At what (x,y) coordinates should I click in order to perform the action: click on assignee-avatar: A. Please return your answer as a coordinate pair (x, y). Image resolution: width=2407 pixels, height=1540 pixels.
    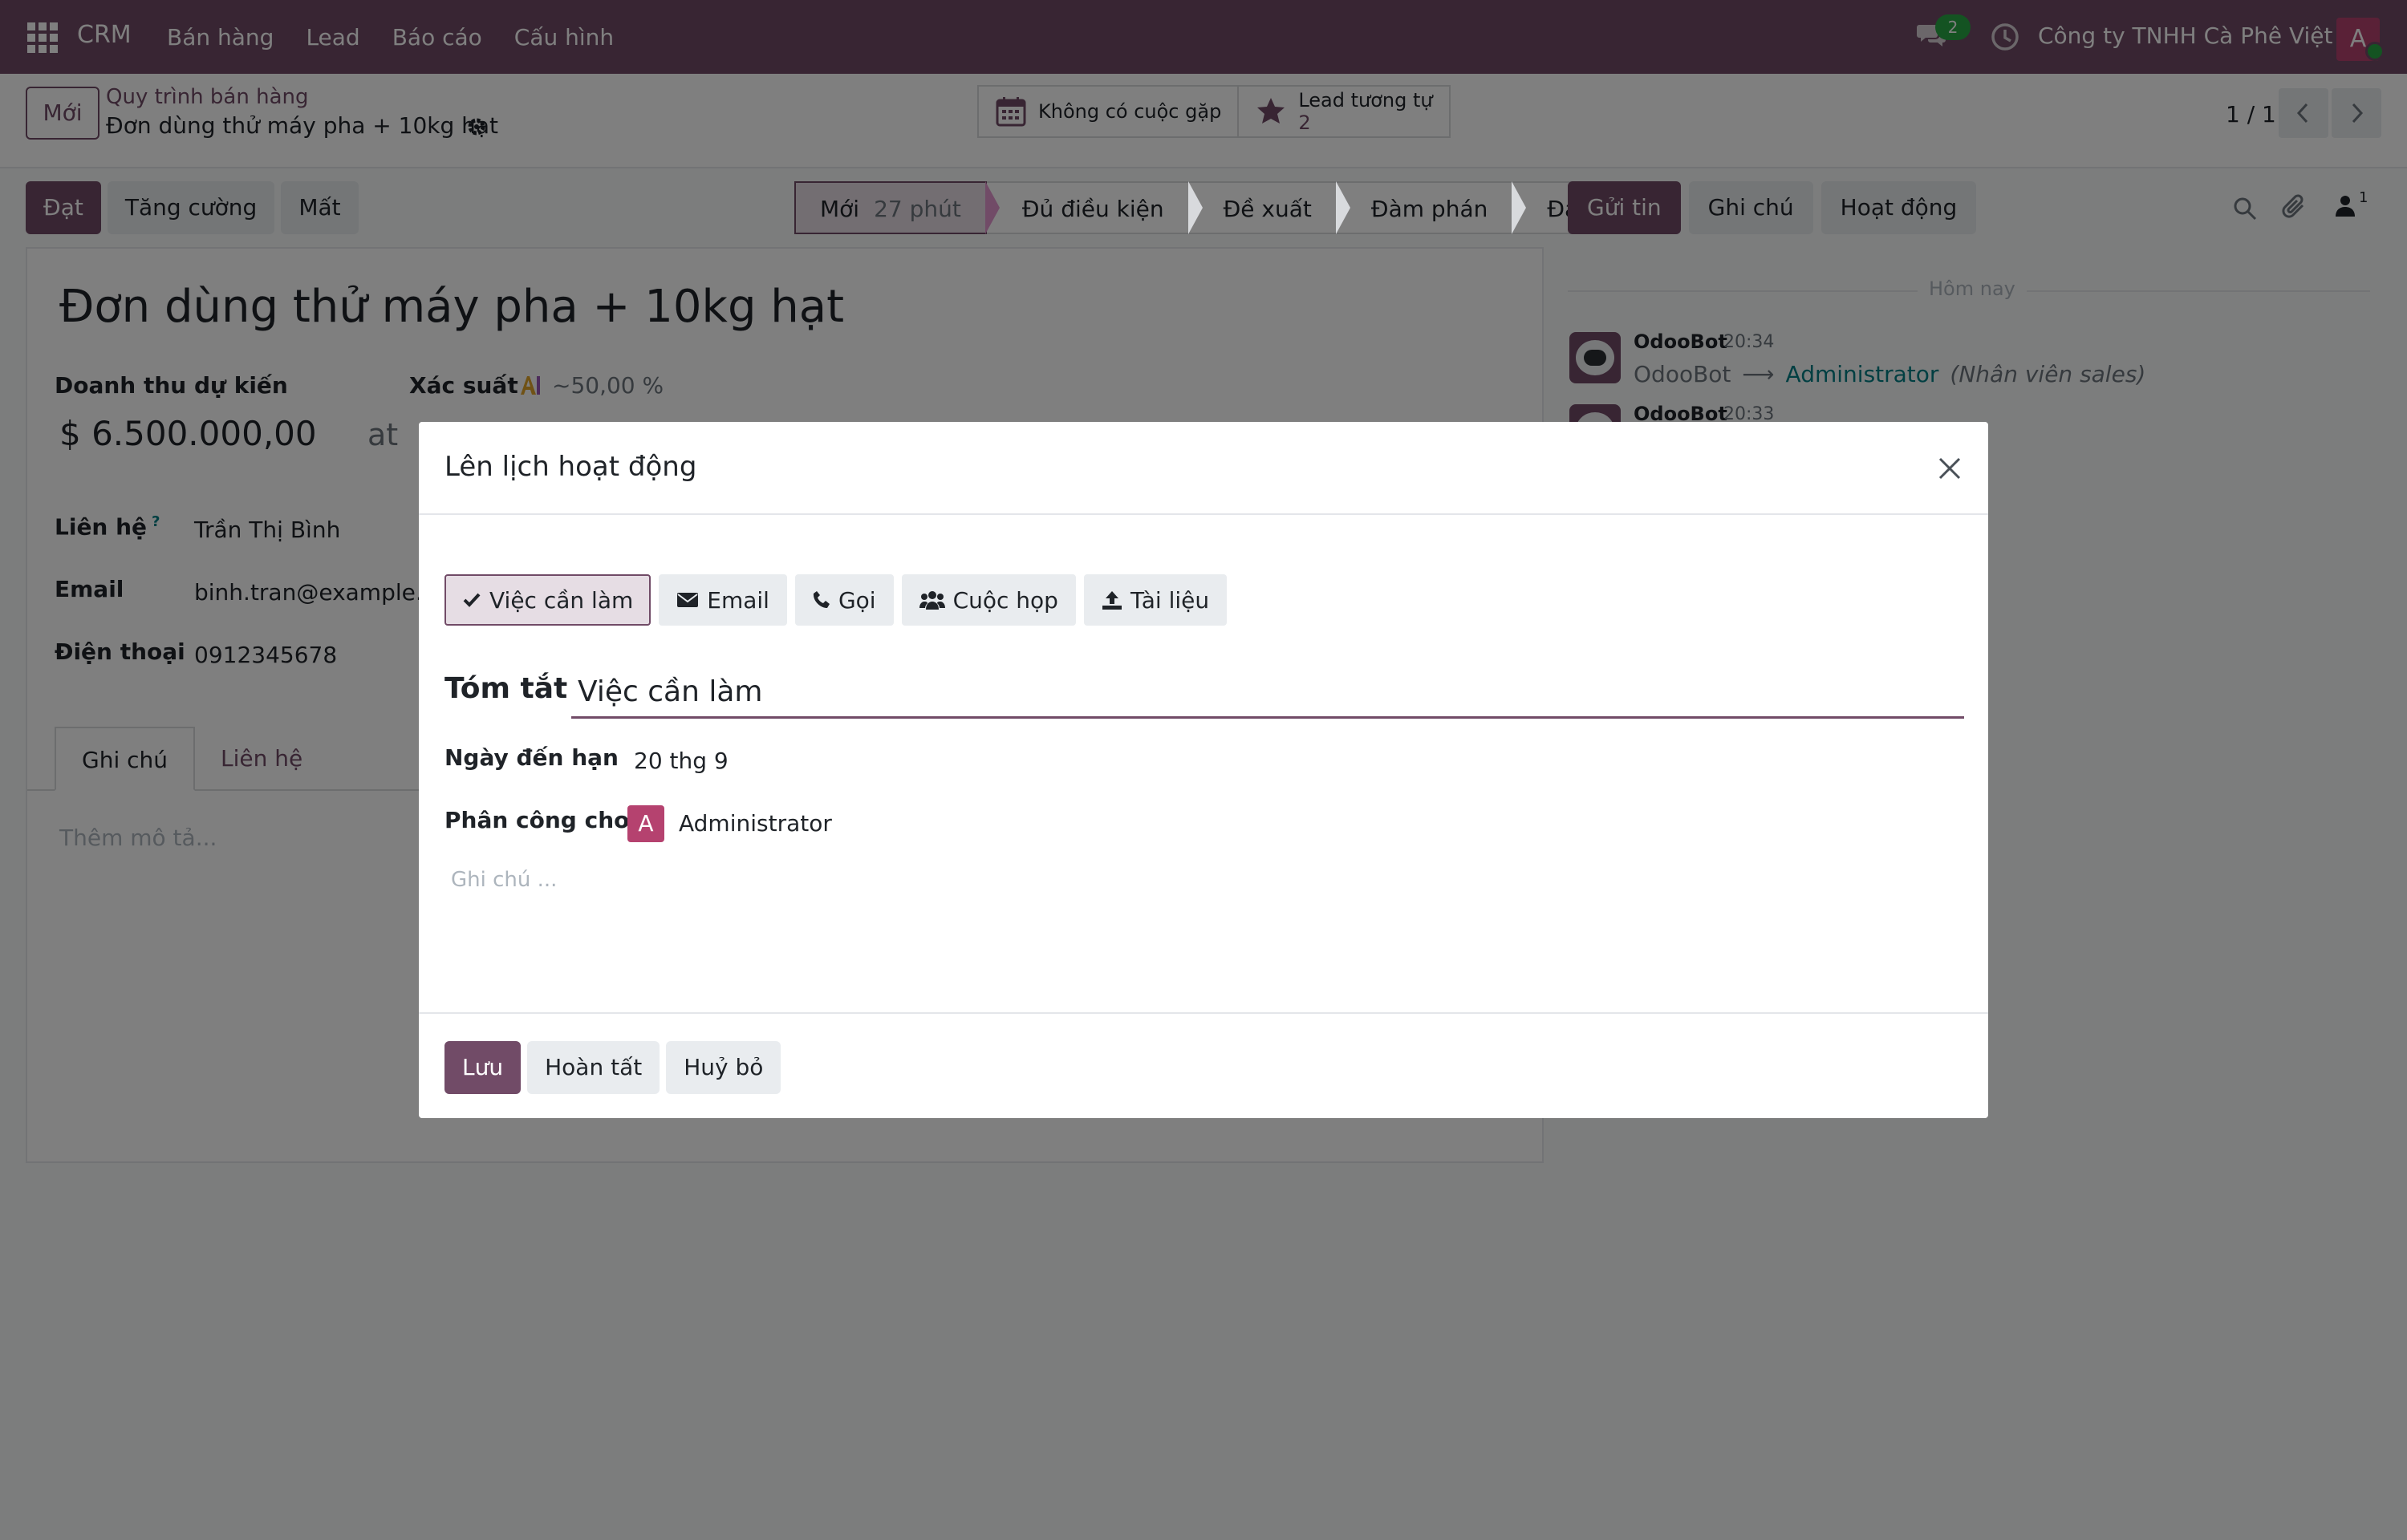
    Looking at the image, I should click on (645, 823).